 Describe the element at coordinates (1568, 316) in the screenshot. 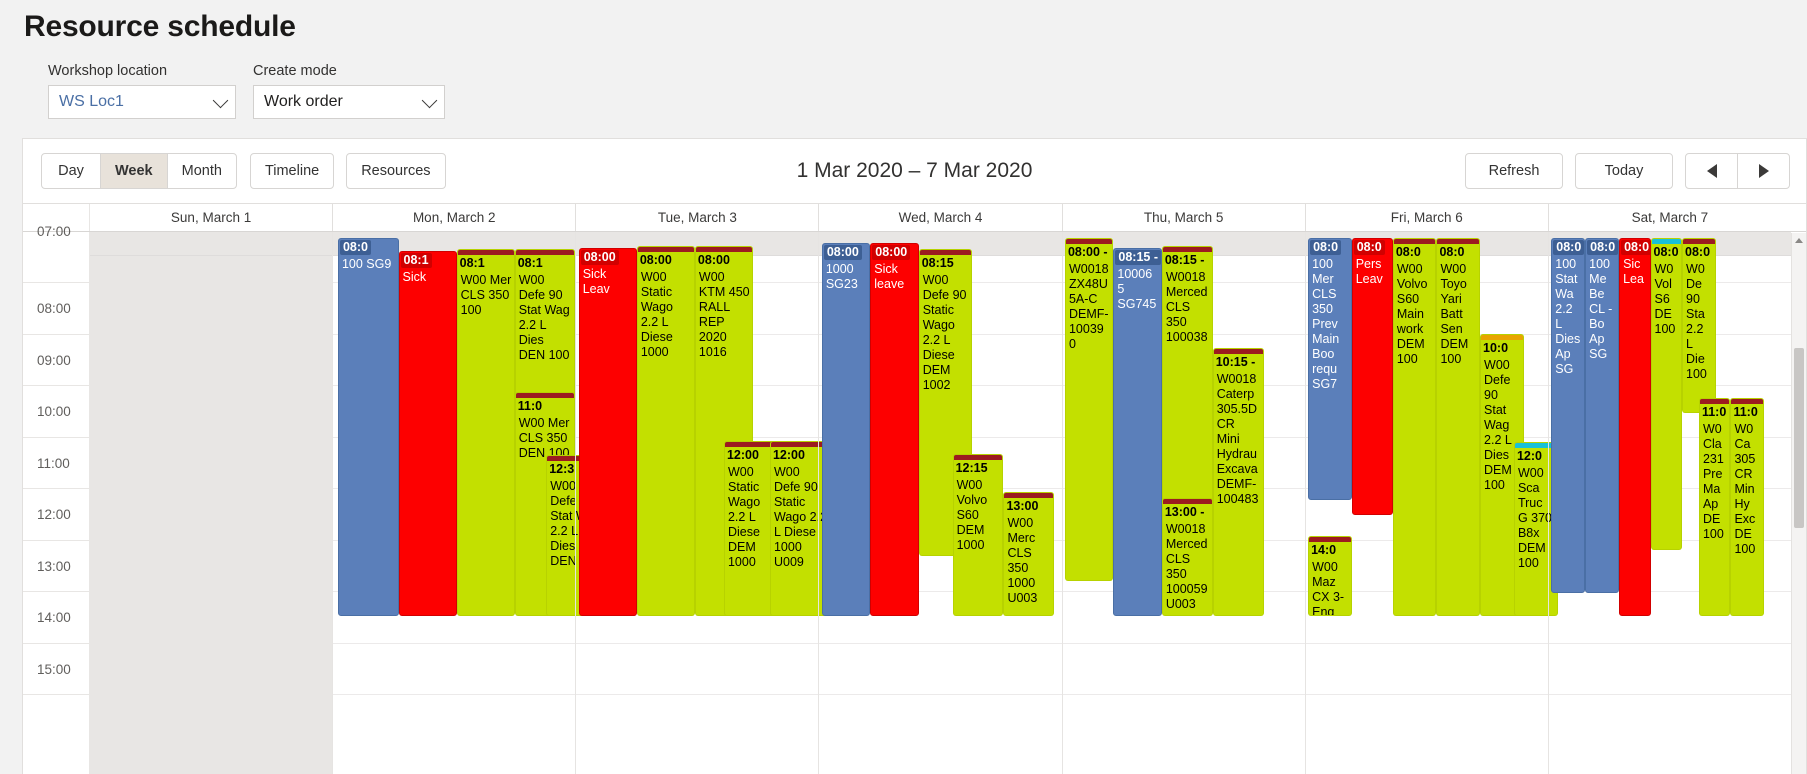

I see `event-title: 100 Stat Wa 2.2 L Dies Ap SG` at that location.